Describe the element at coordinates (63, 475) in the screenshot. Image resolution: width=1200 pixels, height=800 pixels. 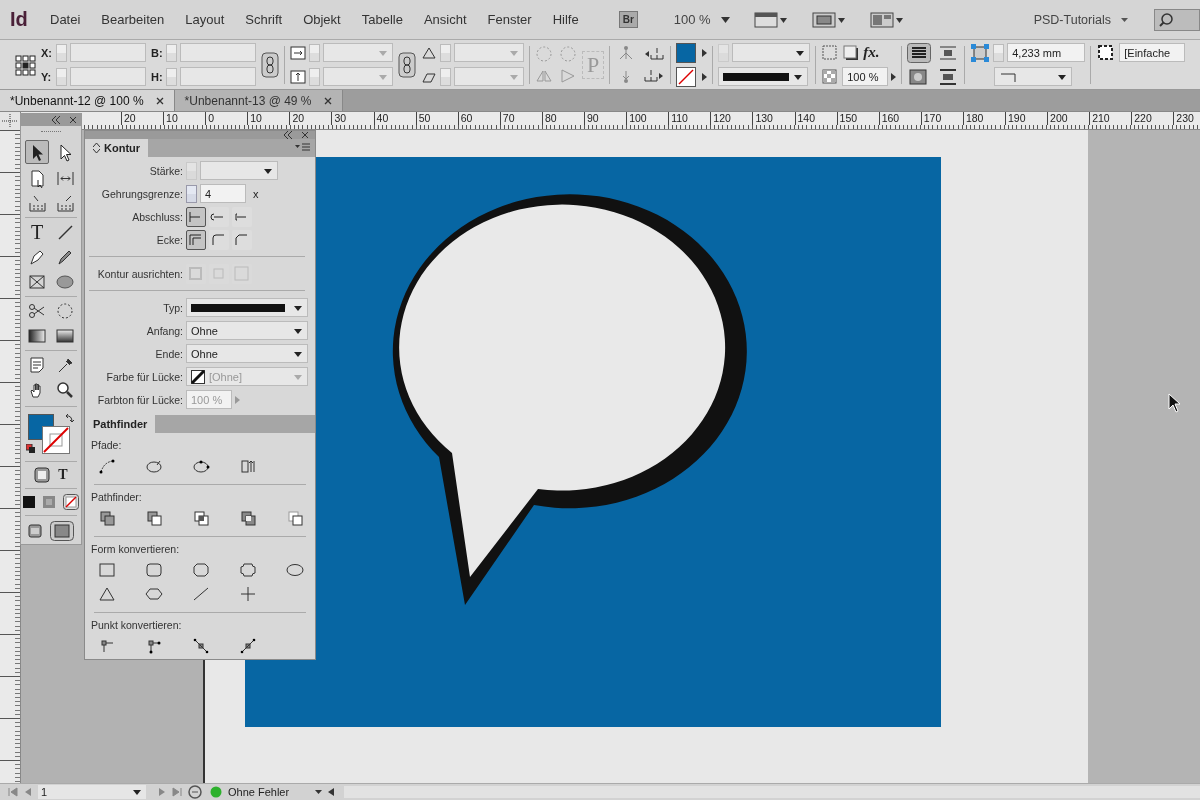
I see `formatting-text-button: T` at that location.